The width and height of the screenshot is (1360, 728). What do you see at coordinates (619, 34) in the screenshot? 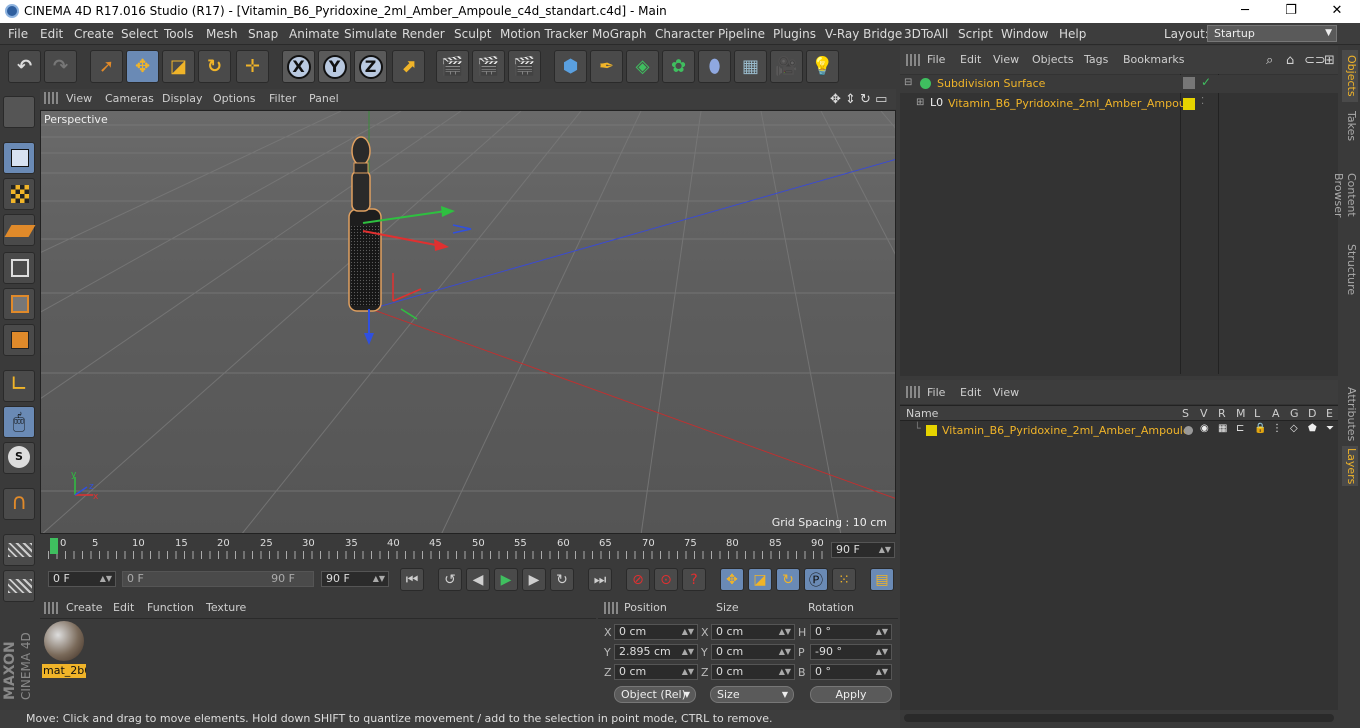
I see `menu-mograph: MoGraph` at bounding box center [619, 34].